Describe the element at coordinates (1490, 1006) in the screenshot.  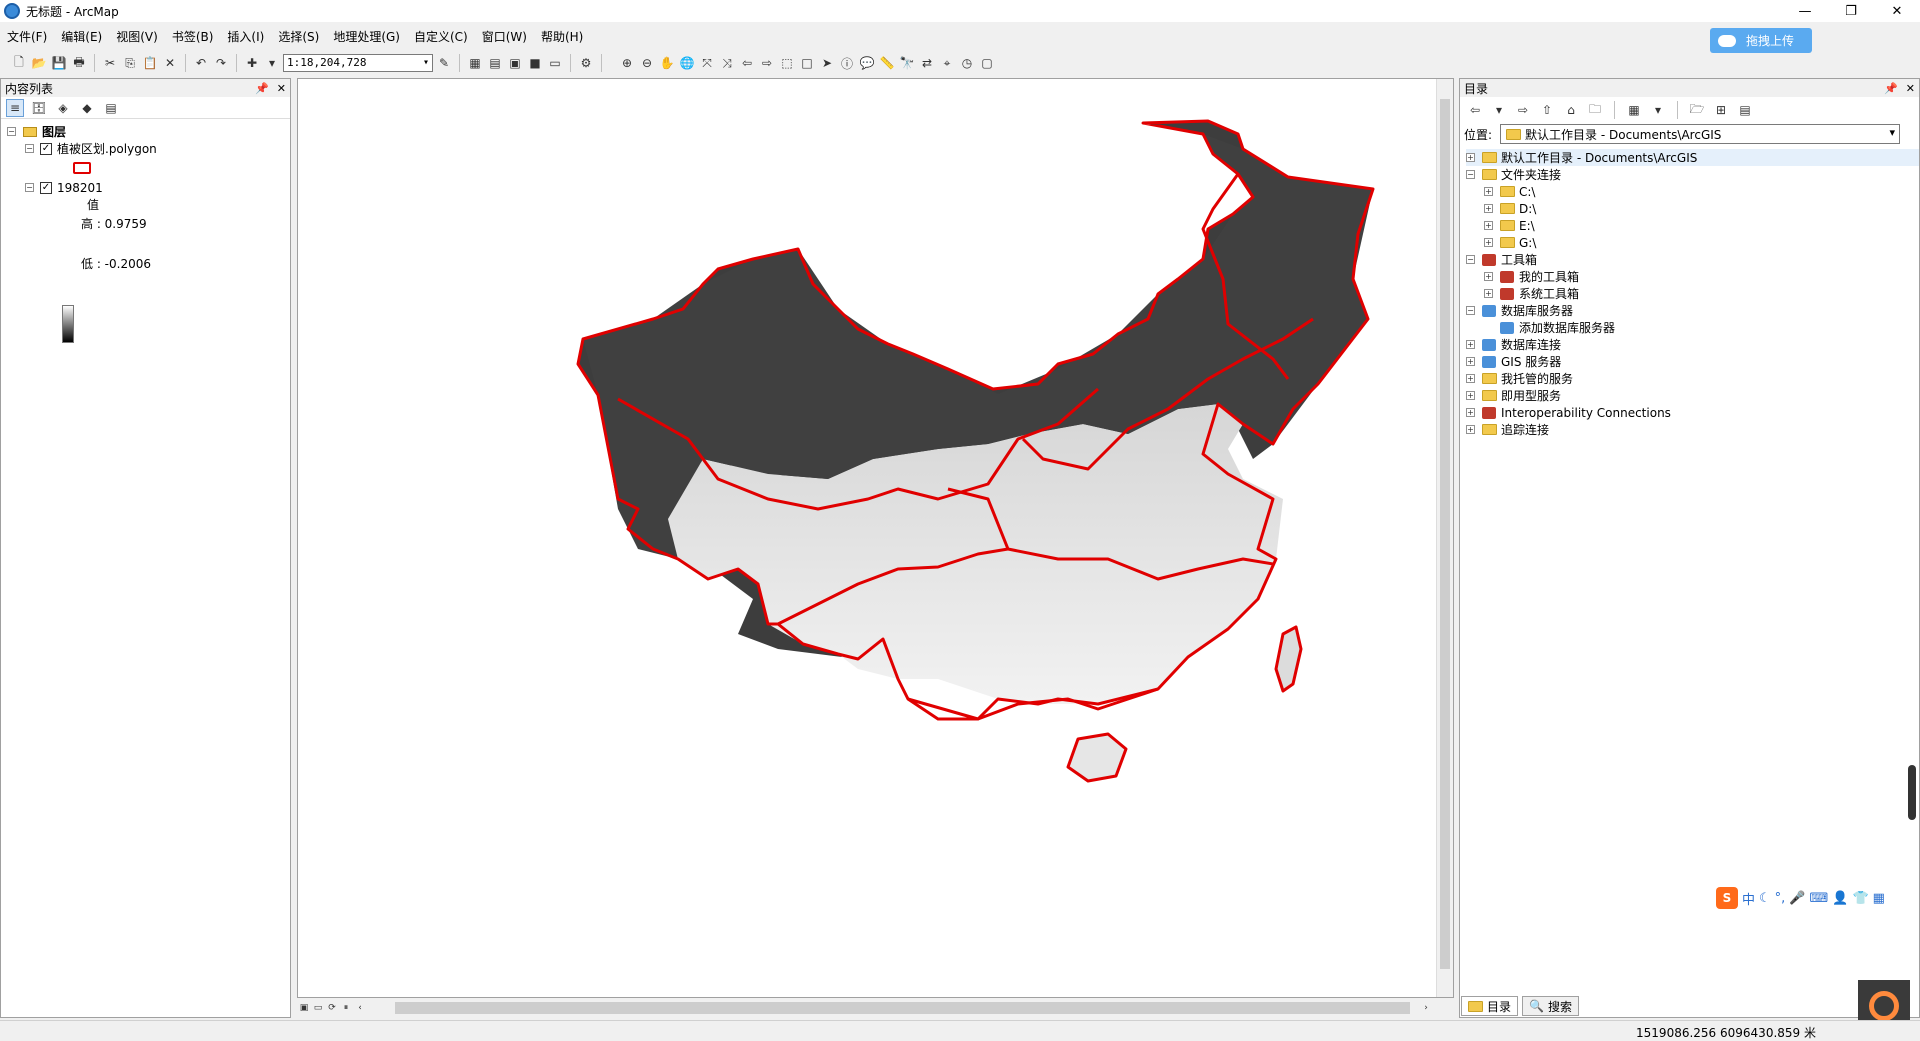
I see `tab-catalog: 目录` at that location.